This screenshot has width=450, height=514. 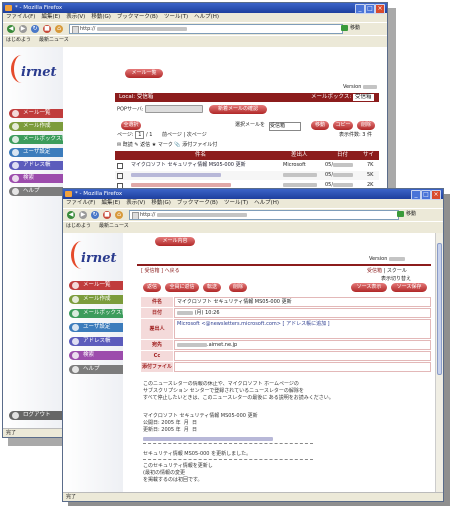 What do you see at coordinates (212, 287) in the screenshot?
I see `forward-button: 転送` at bounding box center [212, 287].